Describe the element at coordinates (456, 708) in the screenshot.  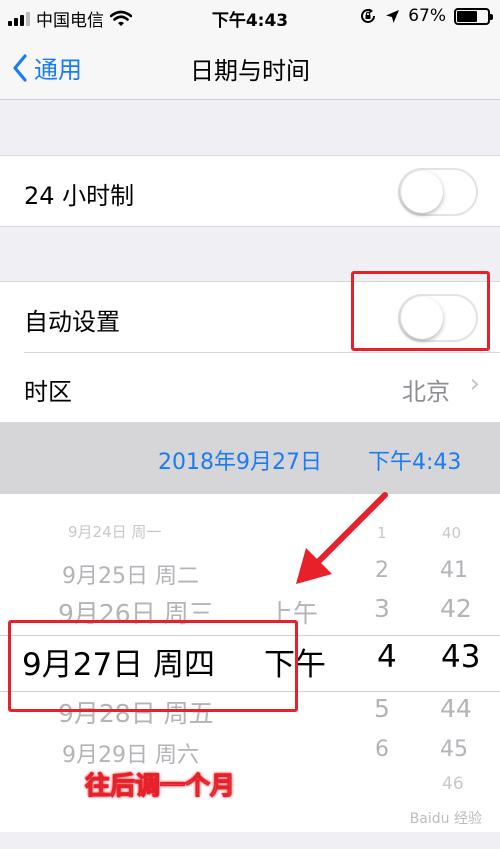
I see `picker-minute-option: 44` at that location.